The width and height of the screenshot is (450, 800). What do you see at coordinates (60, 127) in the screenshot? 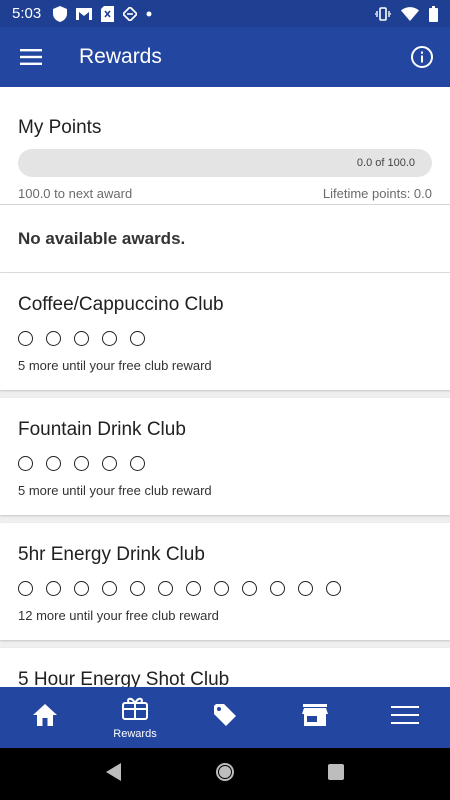
I see `points-title: My Points` at bounding box center [60, 127].